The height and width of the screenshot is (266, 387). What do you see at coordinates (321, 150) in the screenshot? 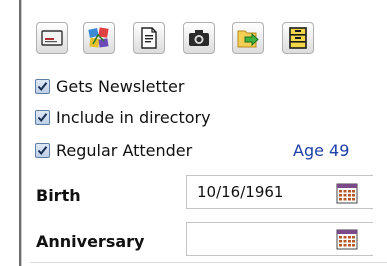
I see `age-display: Age 49` at bounding box center [321, 150].